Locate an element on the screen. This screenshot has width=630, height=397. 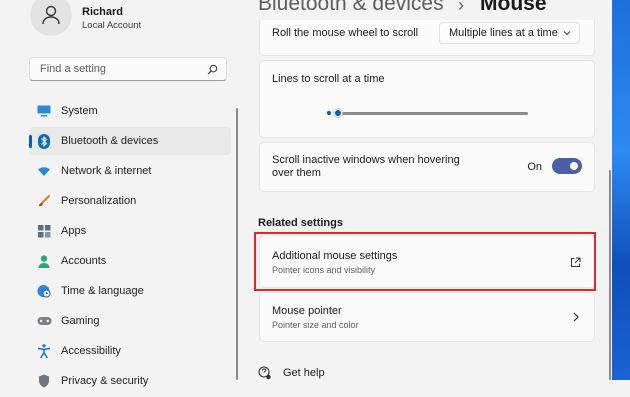
sidebar-item-system: System is located at coordinates (130, 111).